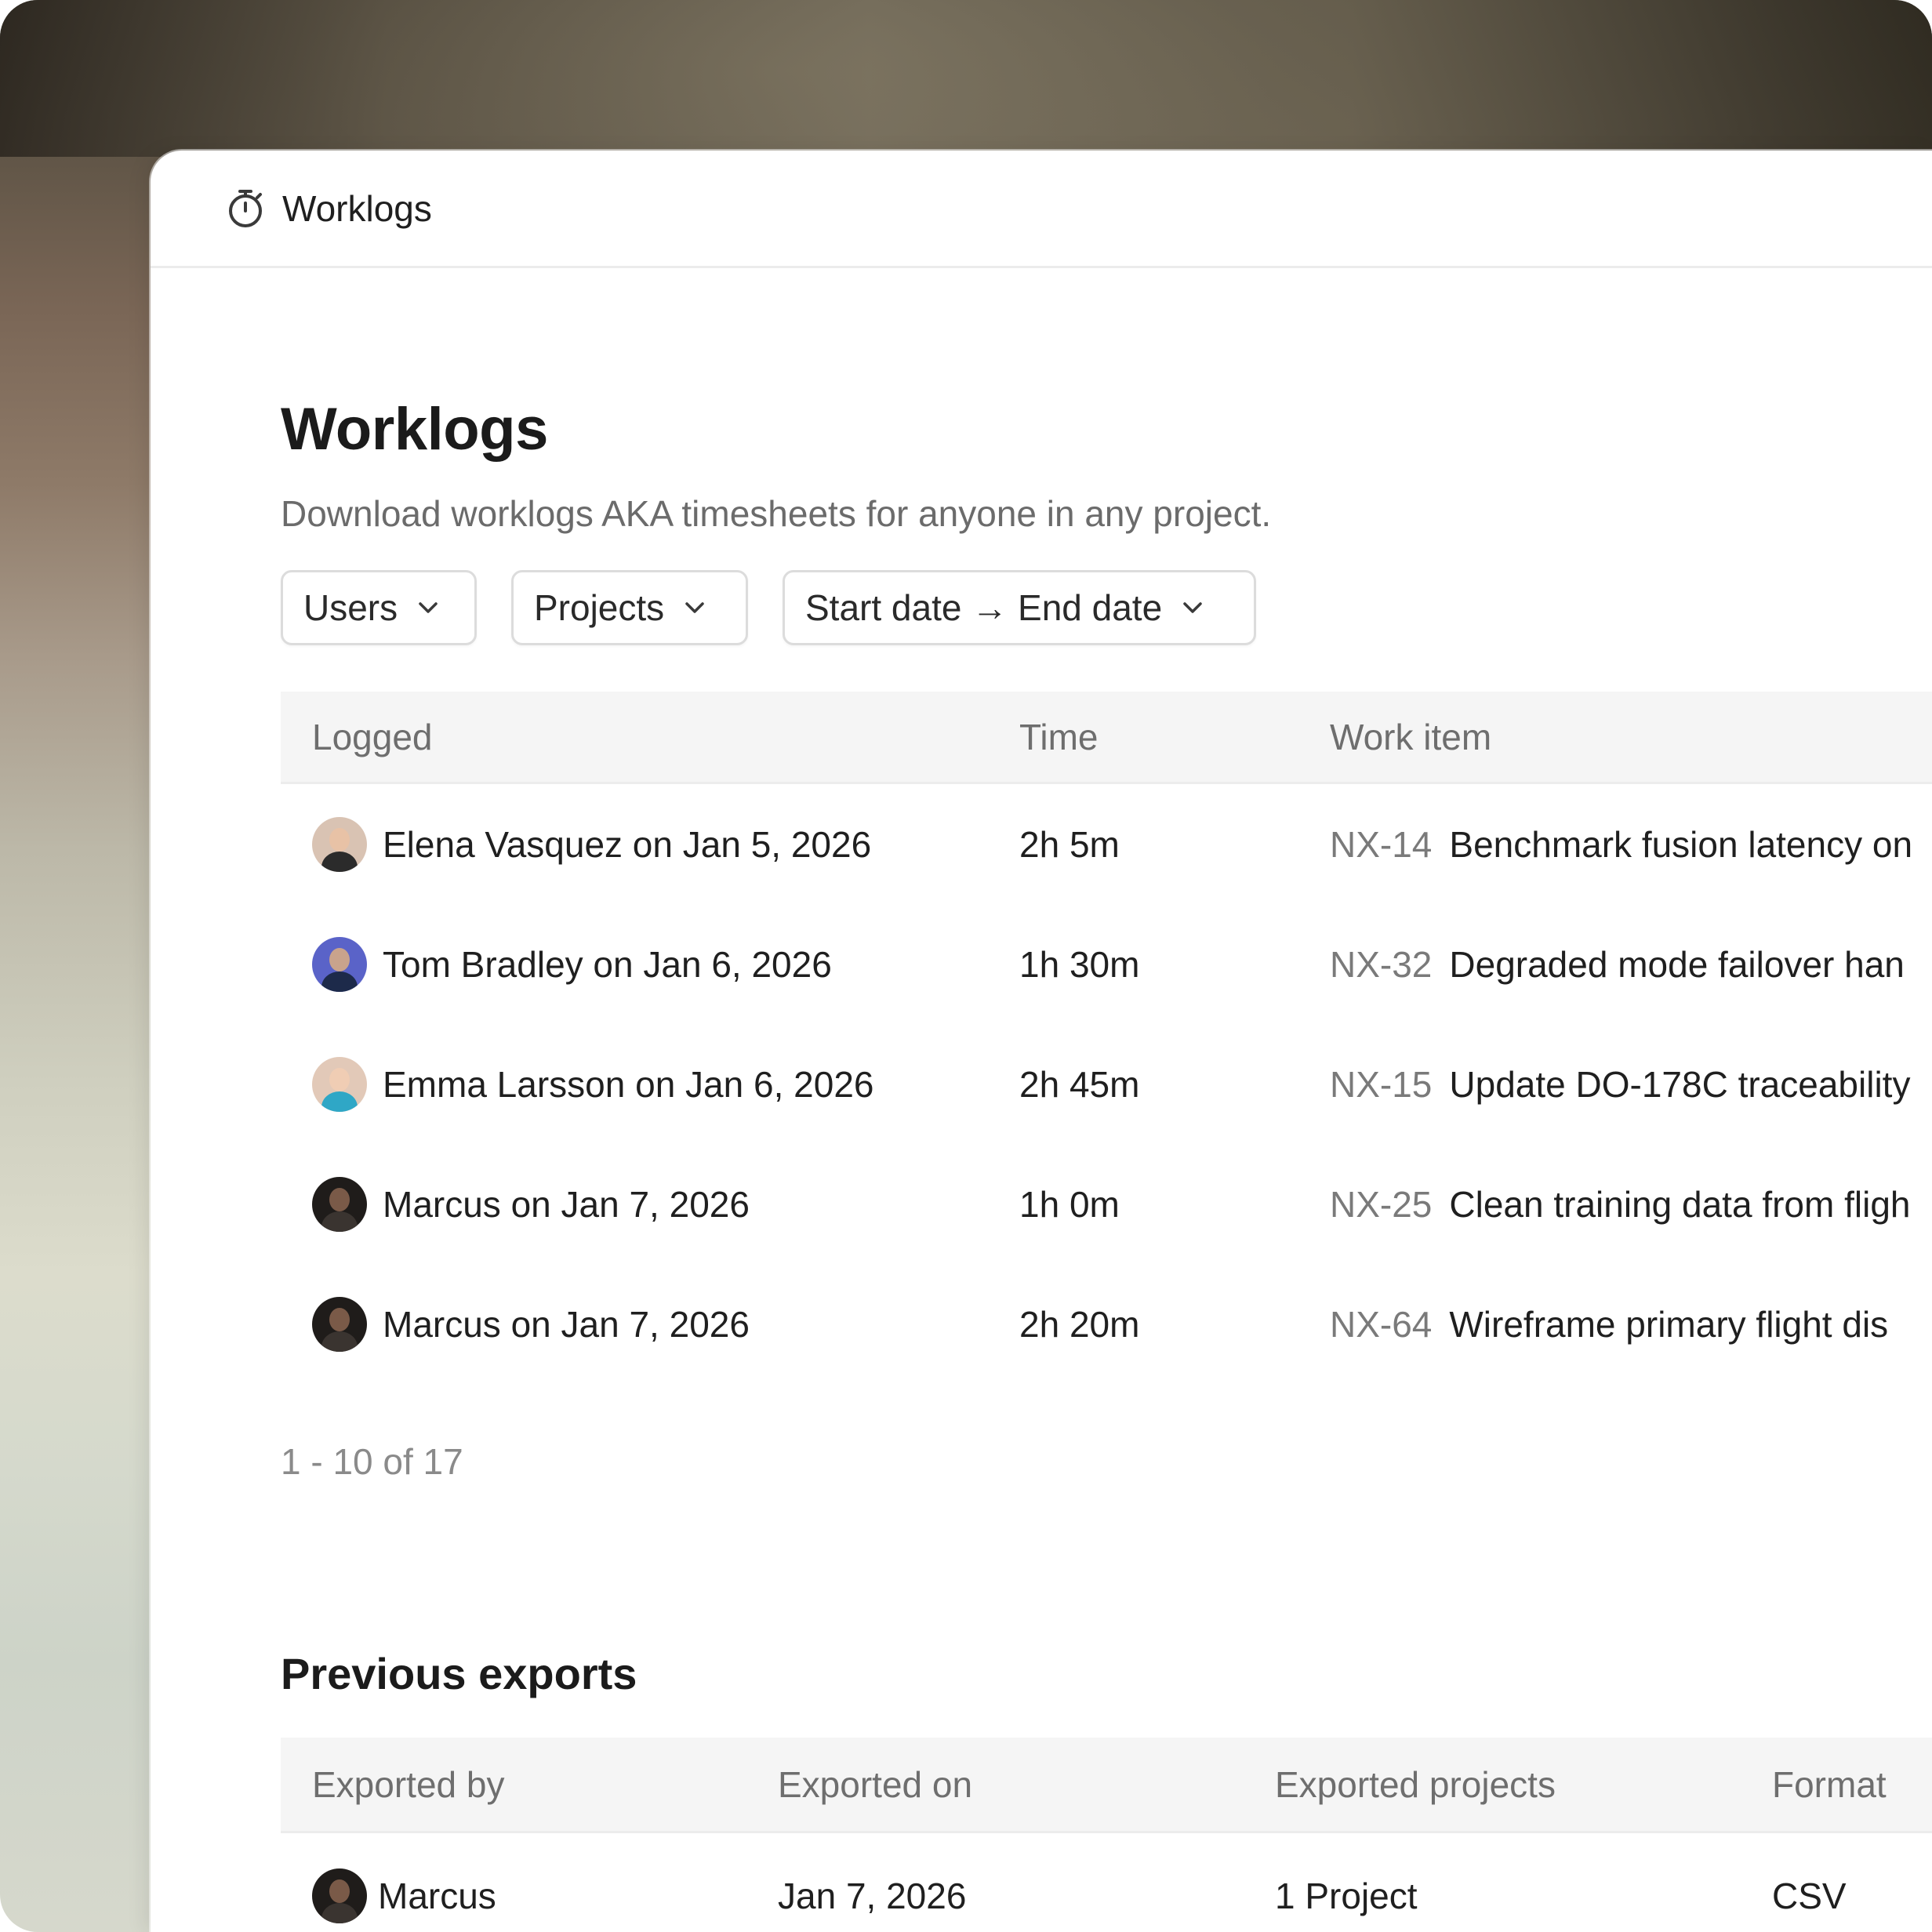  Describe the element at coordinates (1676, 964) in the screenshot. I see `work-item-summary: Degraded mode failover han` at that location.